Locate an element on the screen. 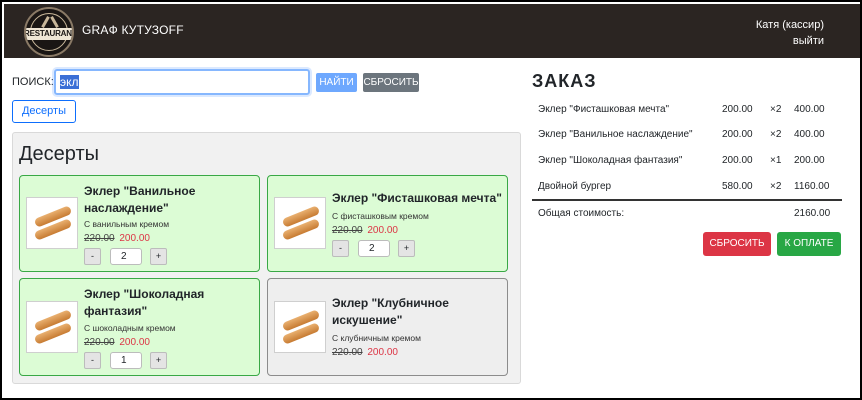 This screenshot has height=400, width=862. product-name: Эклер "Клубничное искушение" is located at coordinates (390, 311).